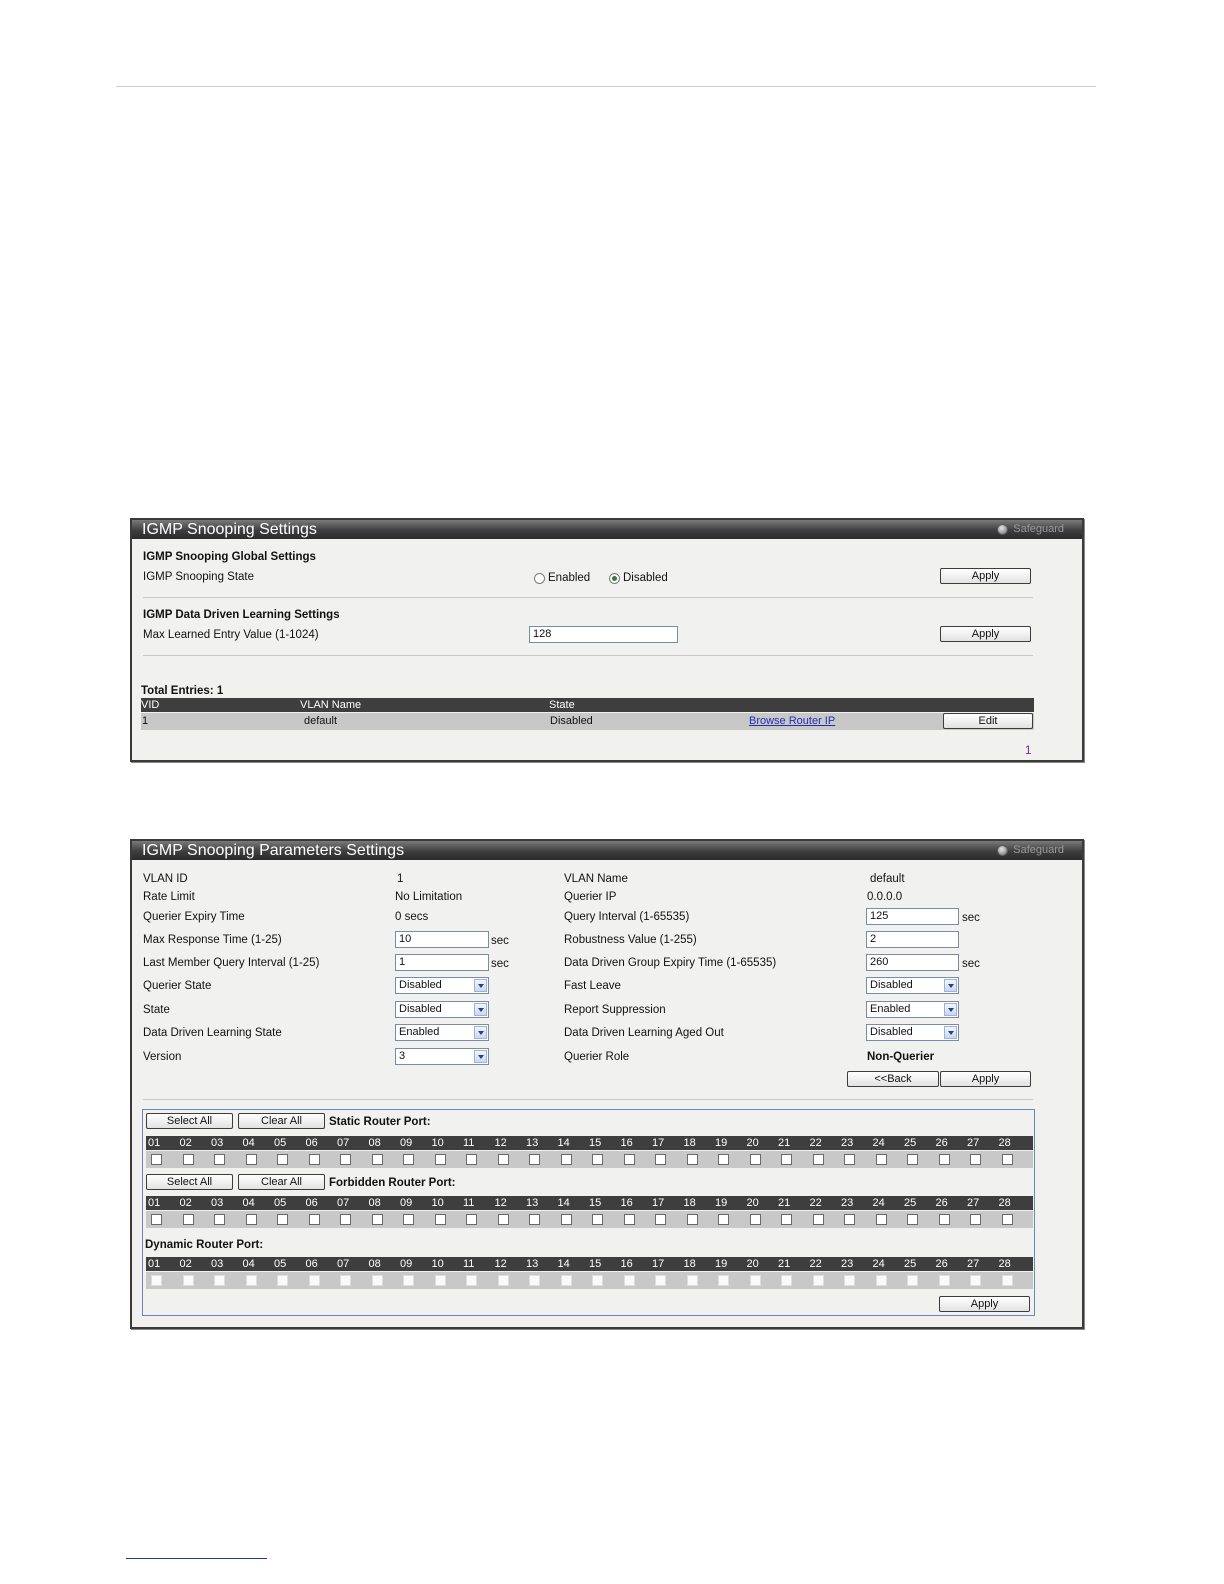 The height and width of the screenshot is (1584, 1224). What do you see at coordinates (887, 879) in the screenshot?
I see `vlan-name-value: default` at bounding box center [887, 879].